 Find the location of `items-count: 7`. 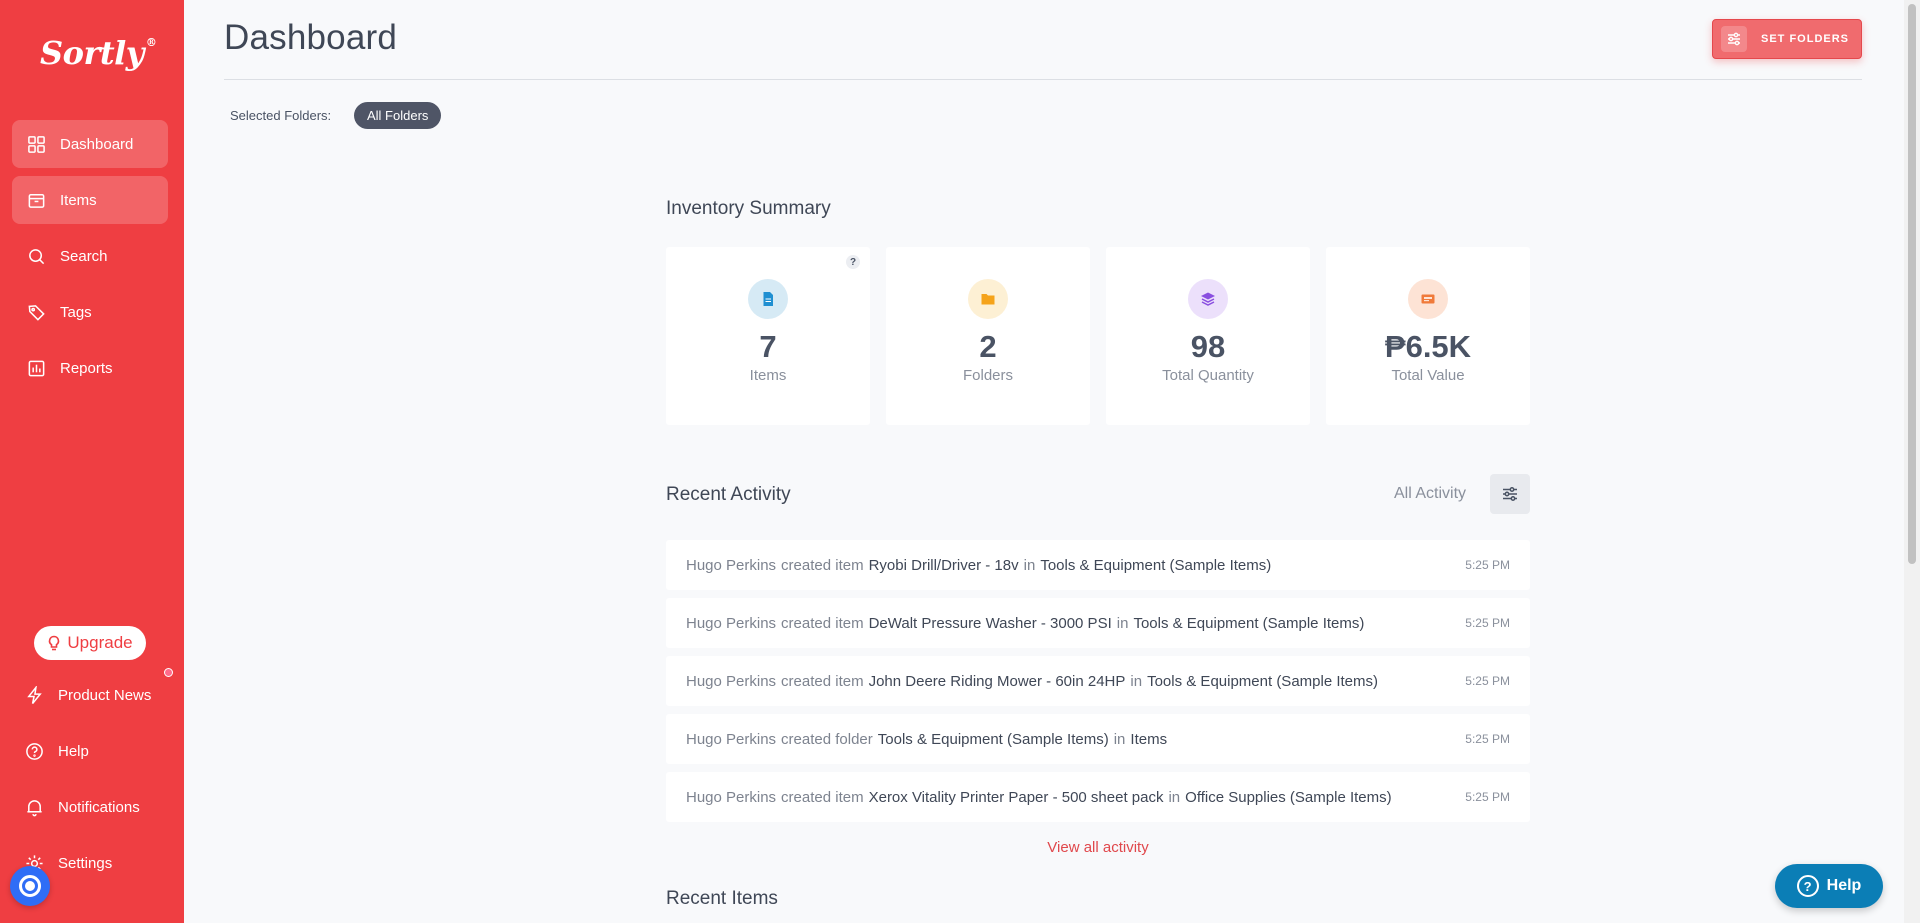

items-count: 7 is located at coordinates (768, 346).